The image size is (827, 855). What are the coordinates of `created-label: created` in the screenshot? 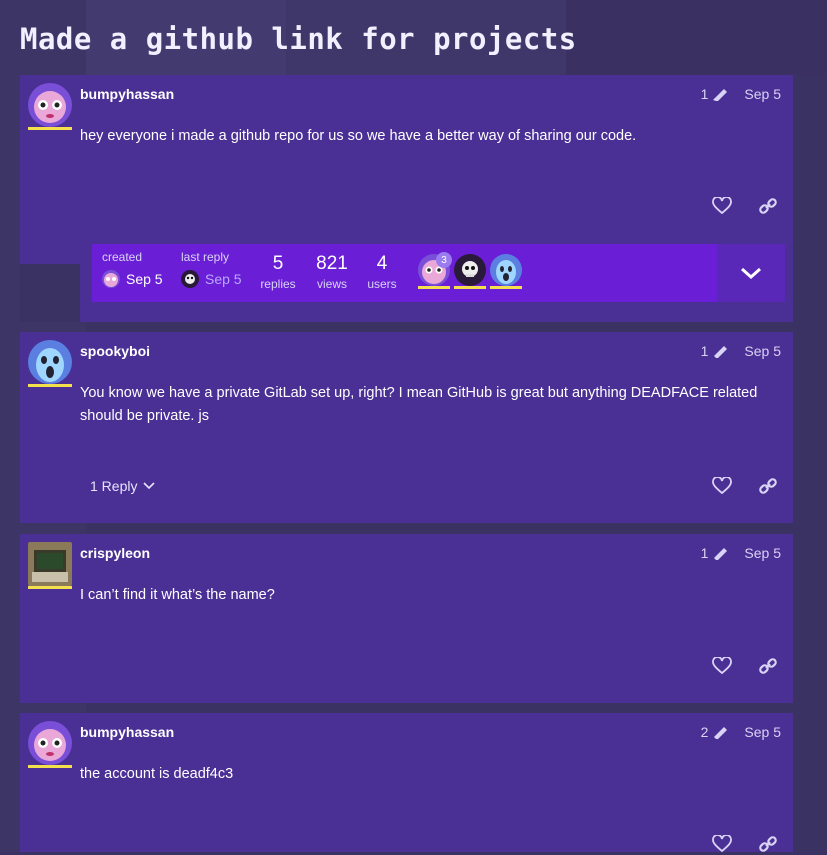 It's located at (122, 257).